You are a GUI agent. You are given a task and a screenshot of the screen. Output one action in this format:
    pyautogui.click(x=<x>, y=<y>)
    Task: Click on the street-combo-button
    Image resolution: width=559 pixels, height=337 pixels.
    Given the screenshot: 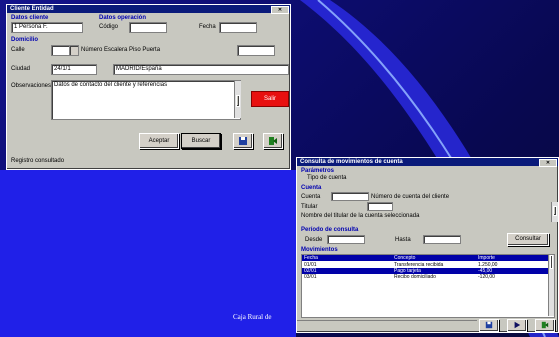 What is the action you would take?
    pyautogui.click(x=74, y=50)
    